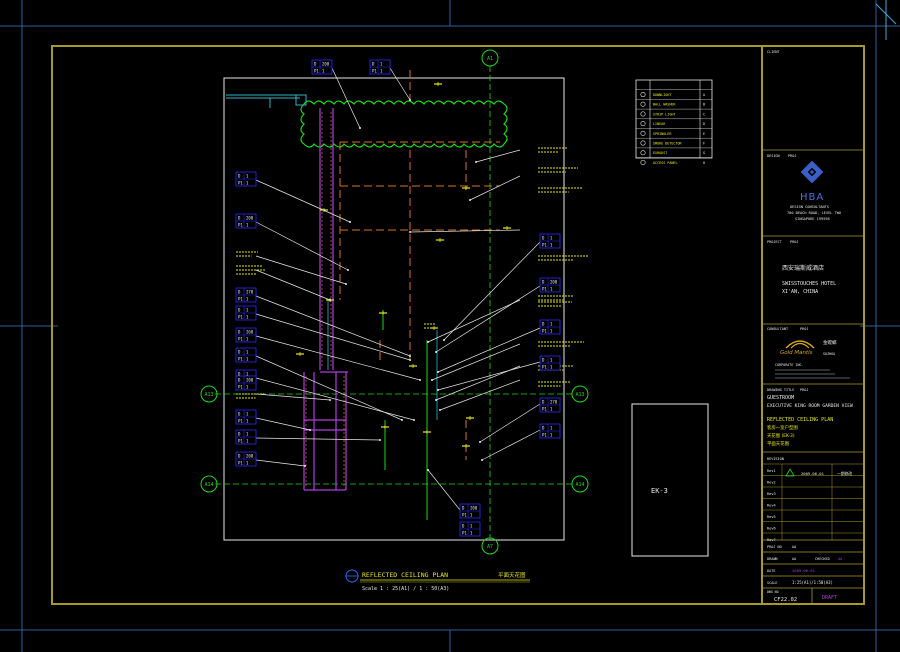 The width and height of the screenshot is (900, 652). What do you see at coordinates (250, 380) in the screenshot?
I see `fixture-tag-text: 200` at bounding box center [250, 380].